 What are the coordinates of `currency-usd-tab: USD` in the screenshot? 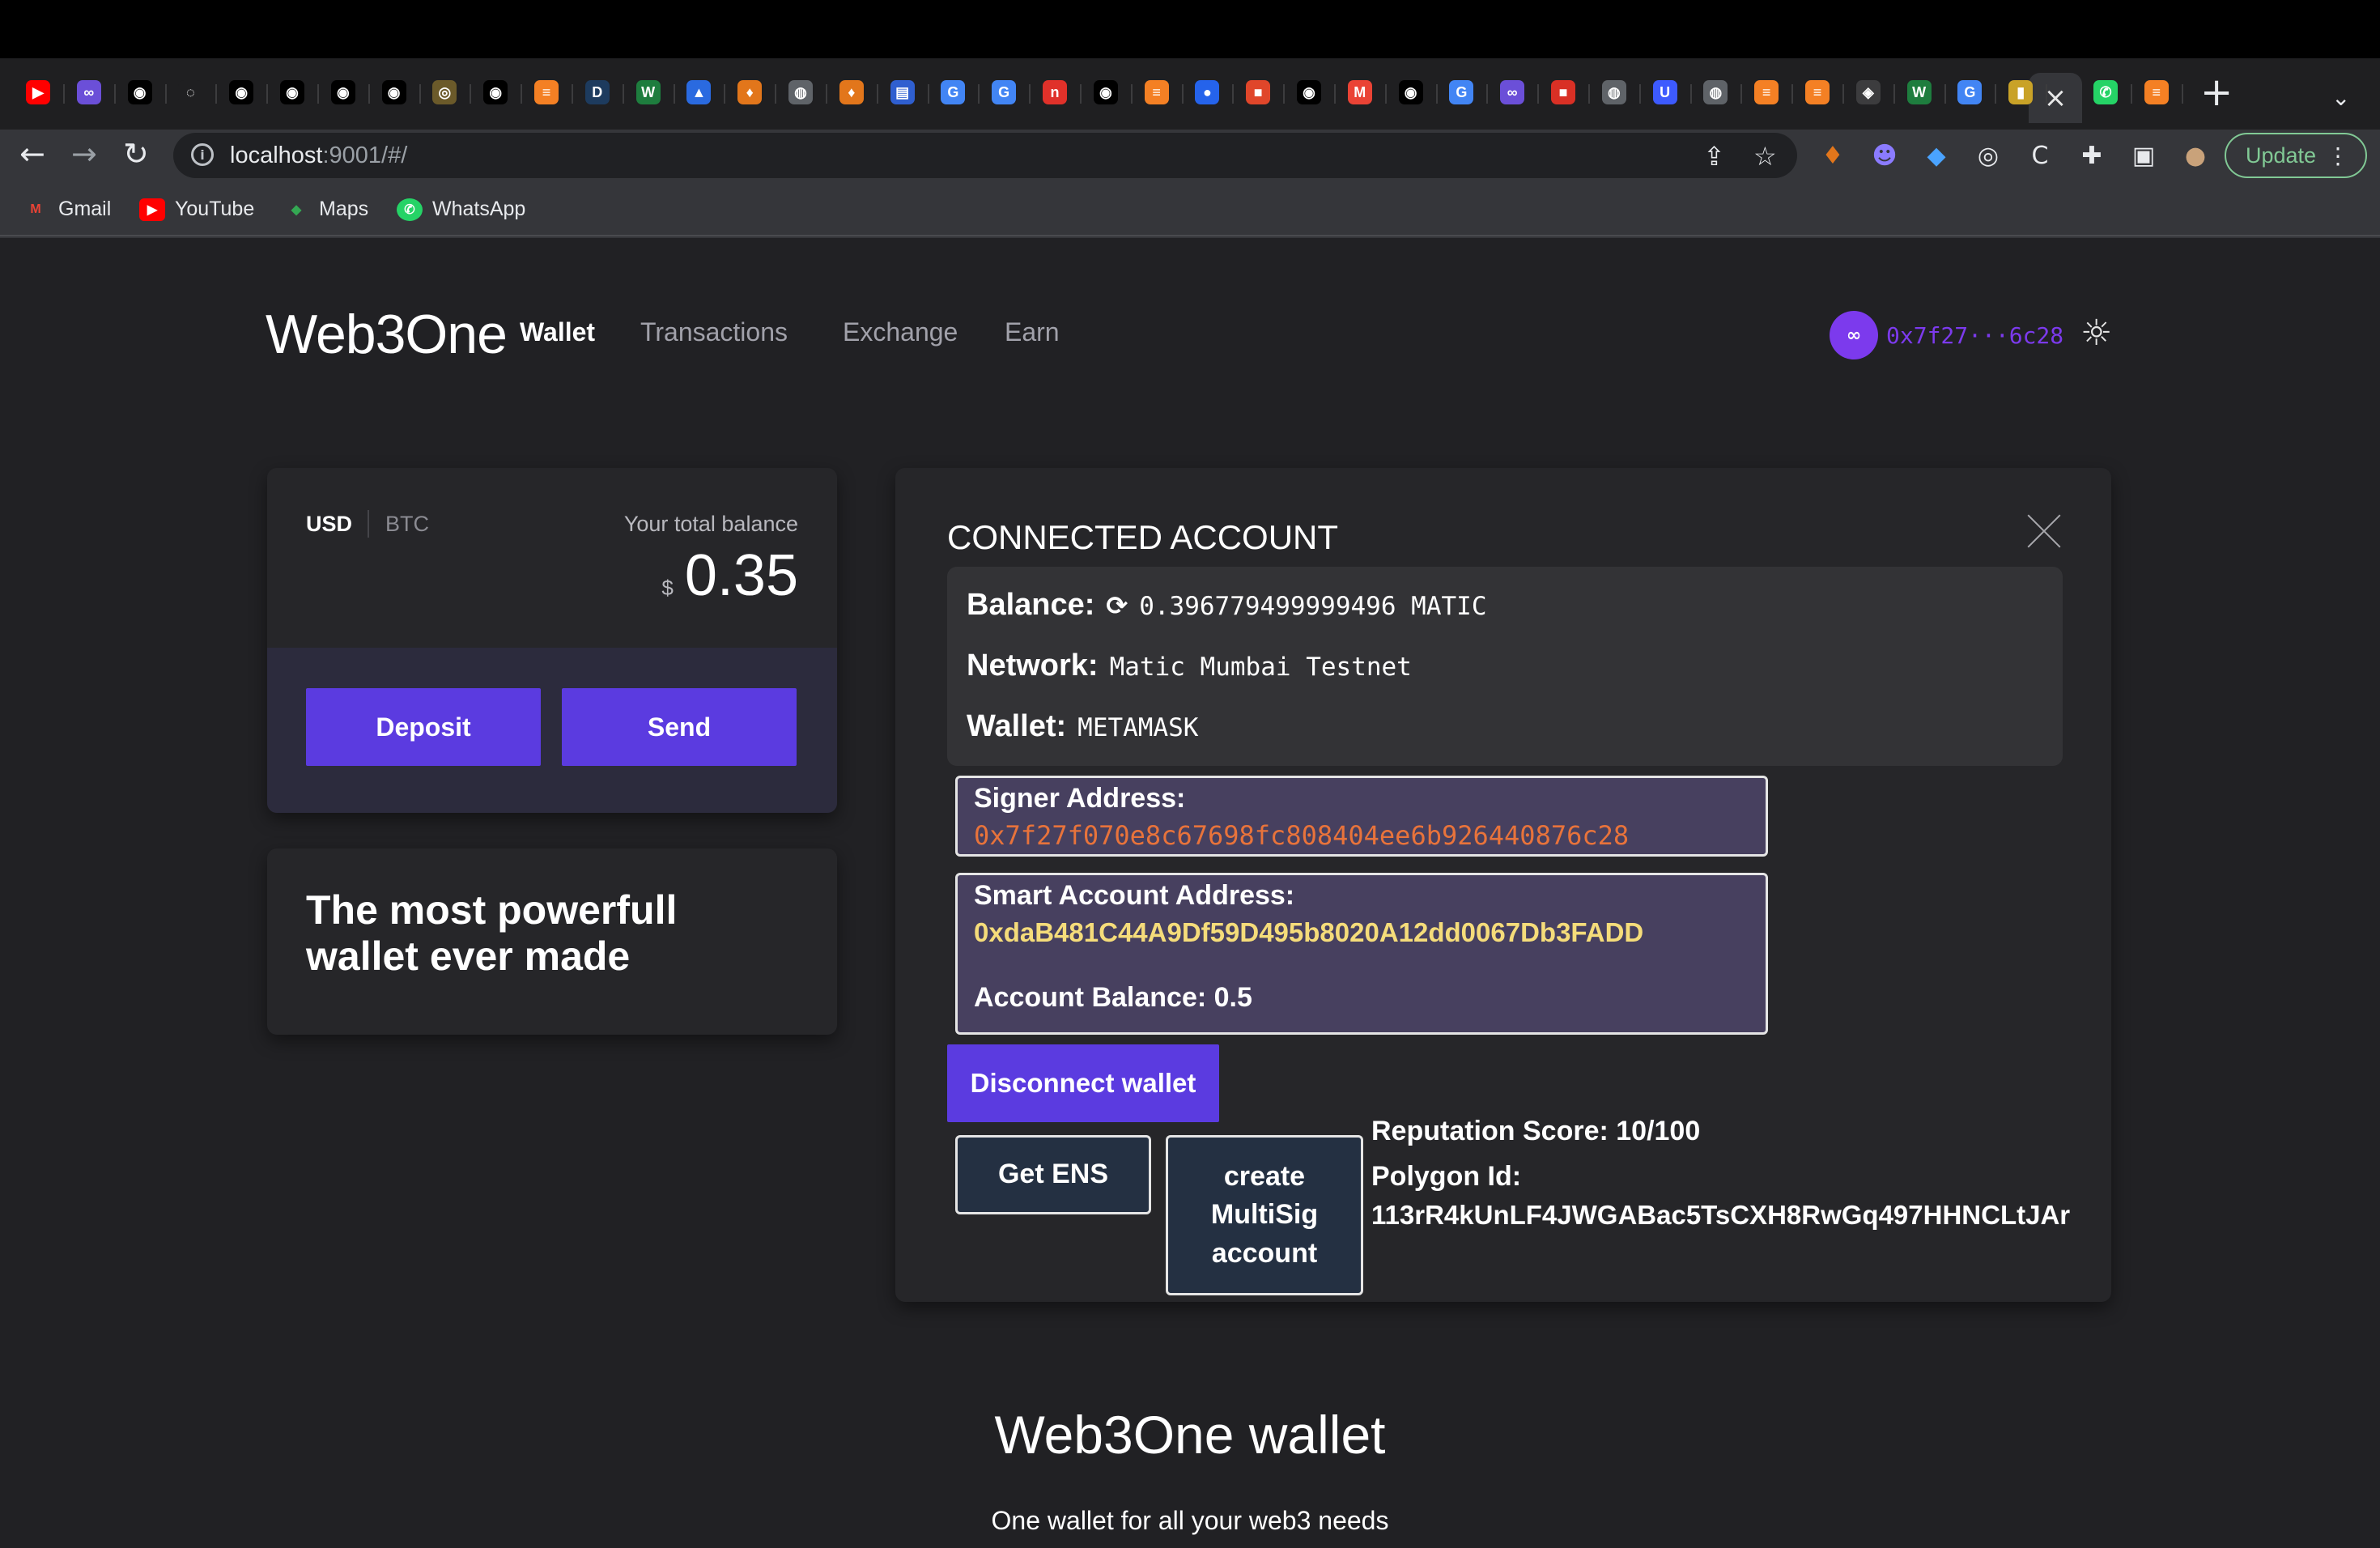 It's located at (329, 524).